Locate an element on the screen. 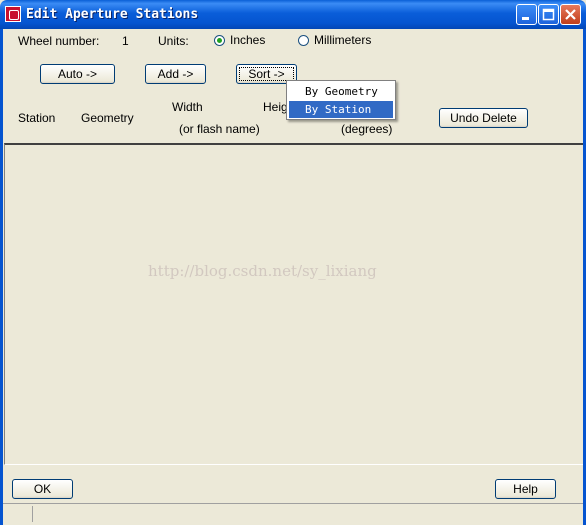 This screenshot has width=586, height=525. maximize-button is located at coordinates (548, 14).